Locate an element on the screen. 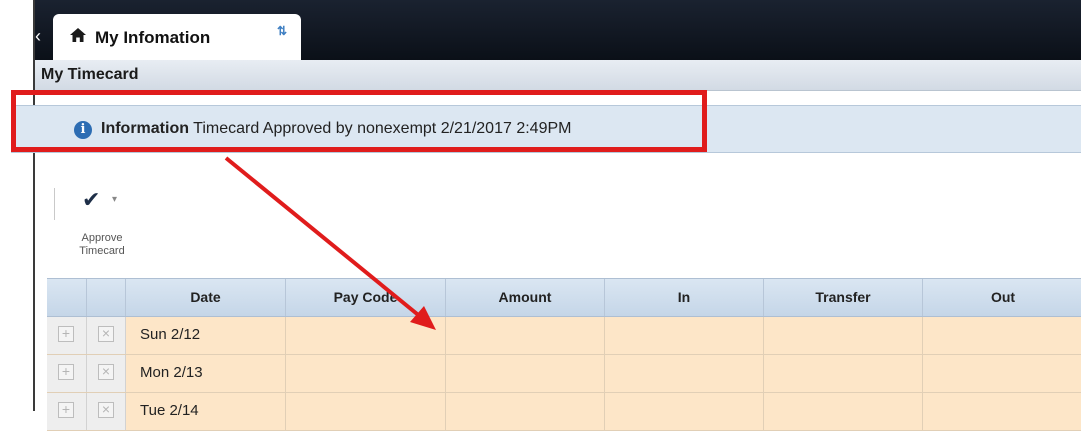 This screenshot has height=431, width=1081. header-out: Out is located at coordinates (1002, 297).